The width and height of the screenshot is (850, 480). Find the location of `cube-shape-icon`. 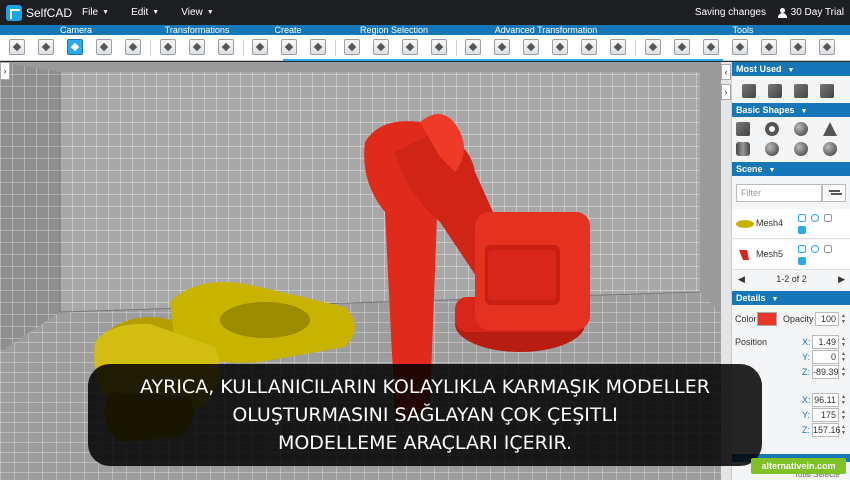

cube-shape-icon is located at coordinates (743, 129).